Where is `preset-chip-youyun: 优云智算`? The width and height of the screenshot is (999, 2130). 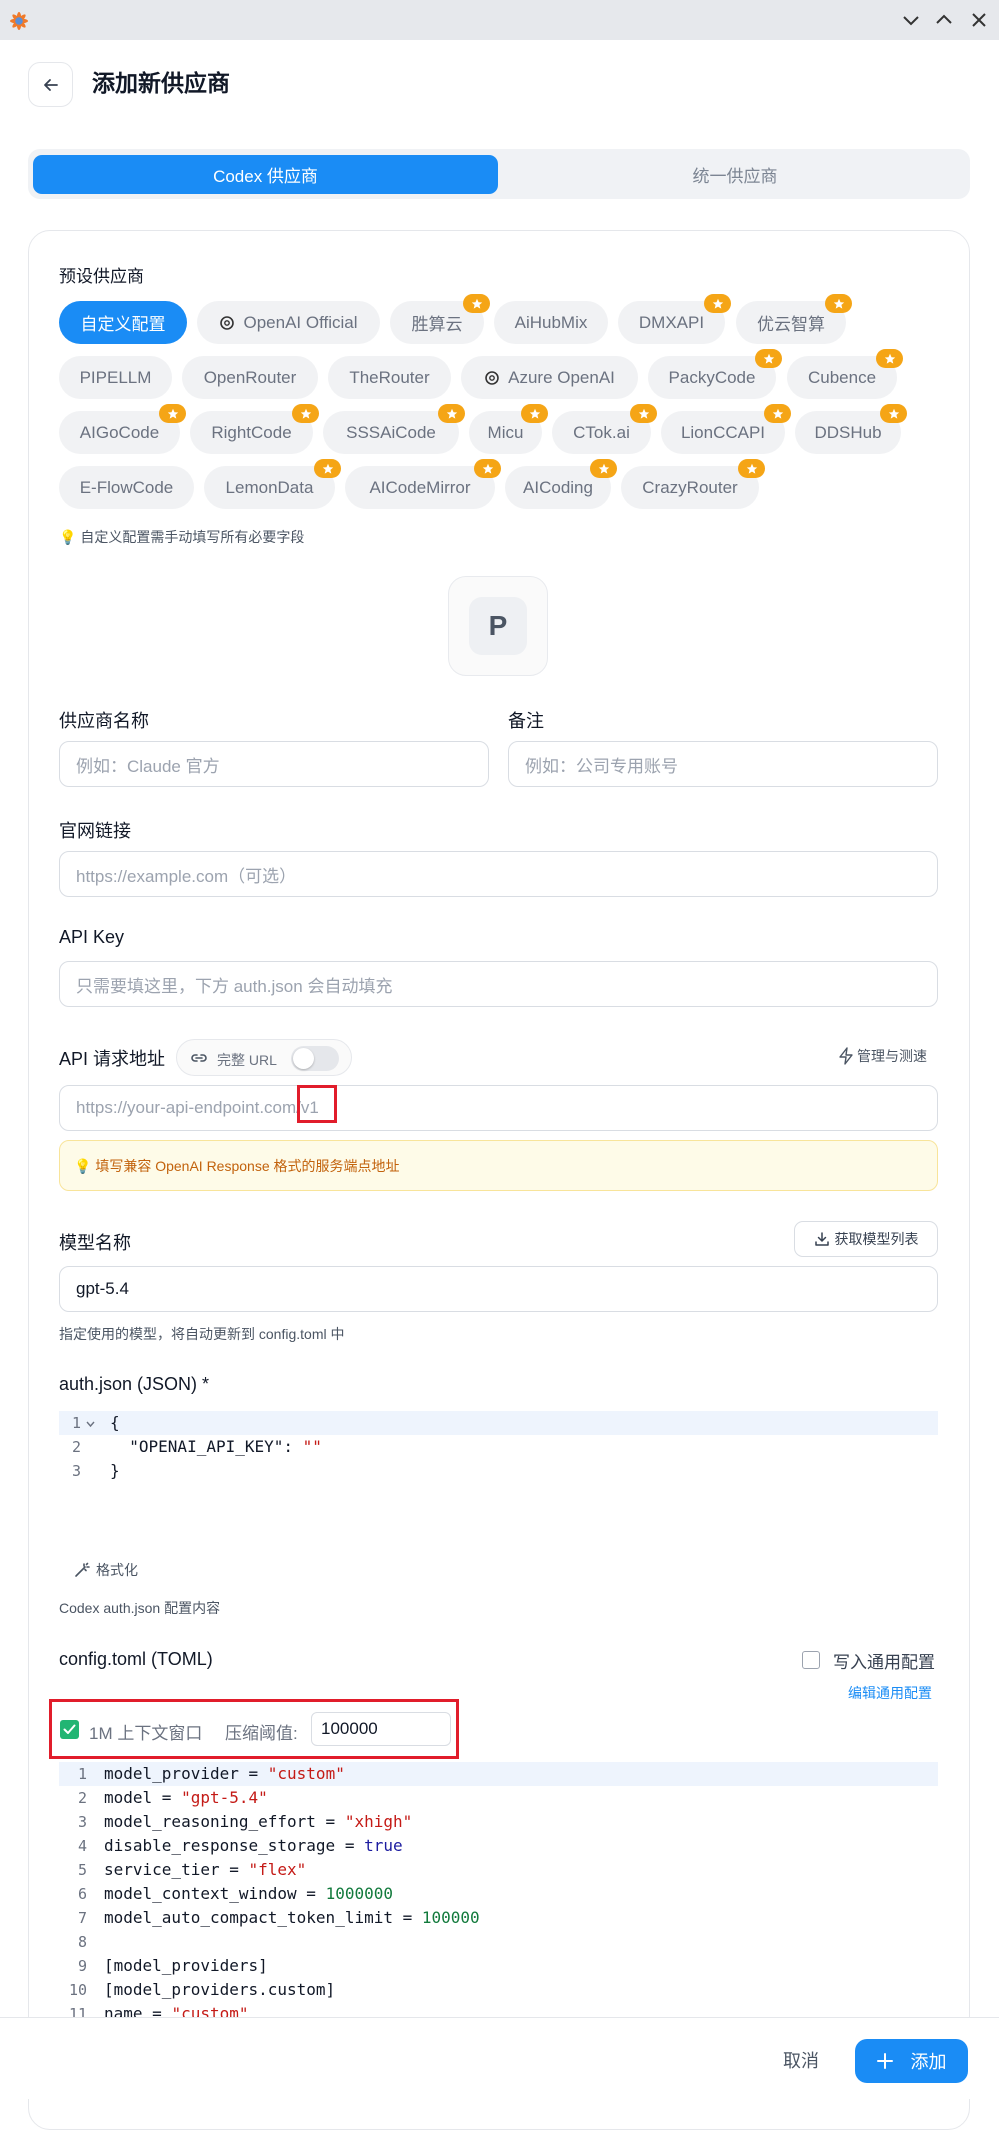 preset-chip-youyun: 优云智算 is located at coordinates (794, 319).